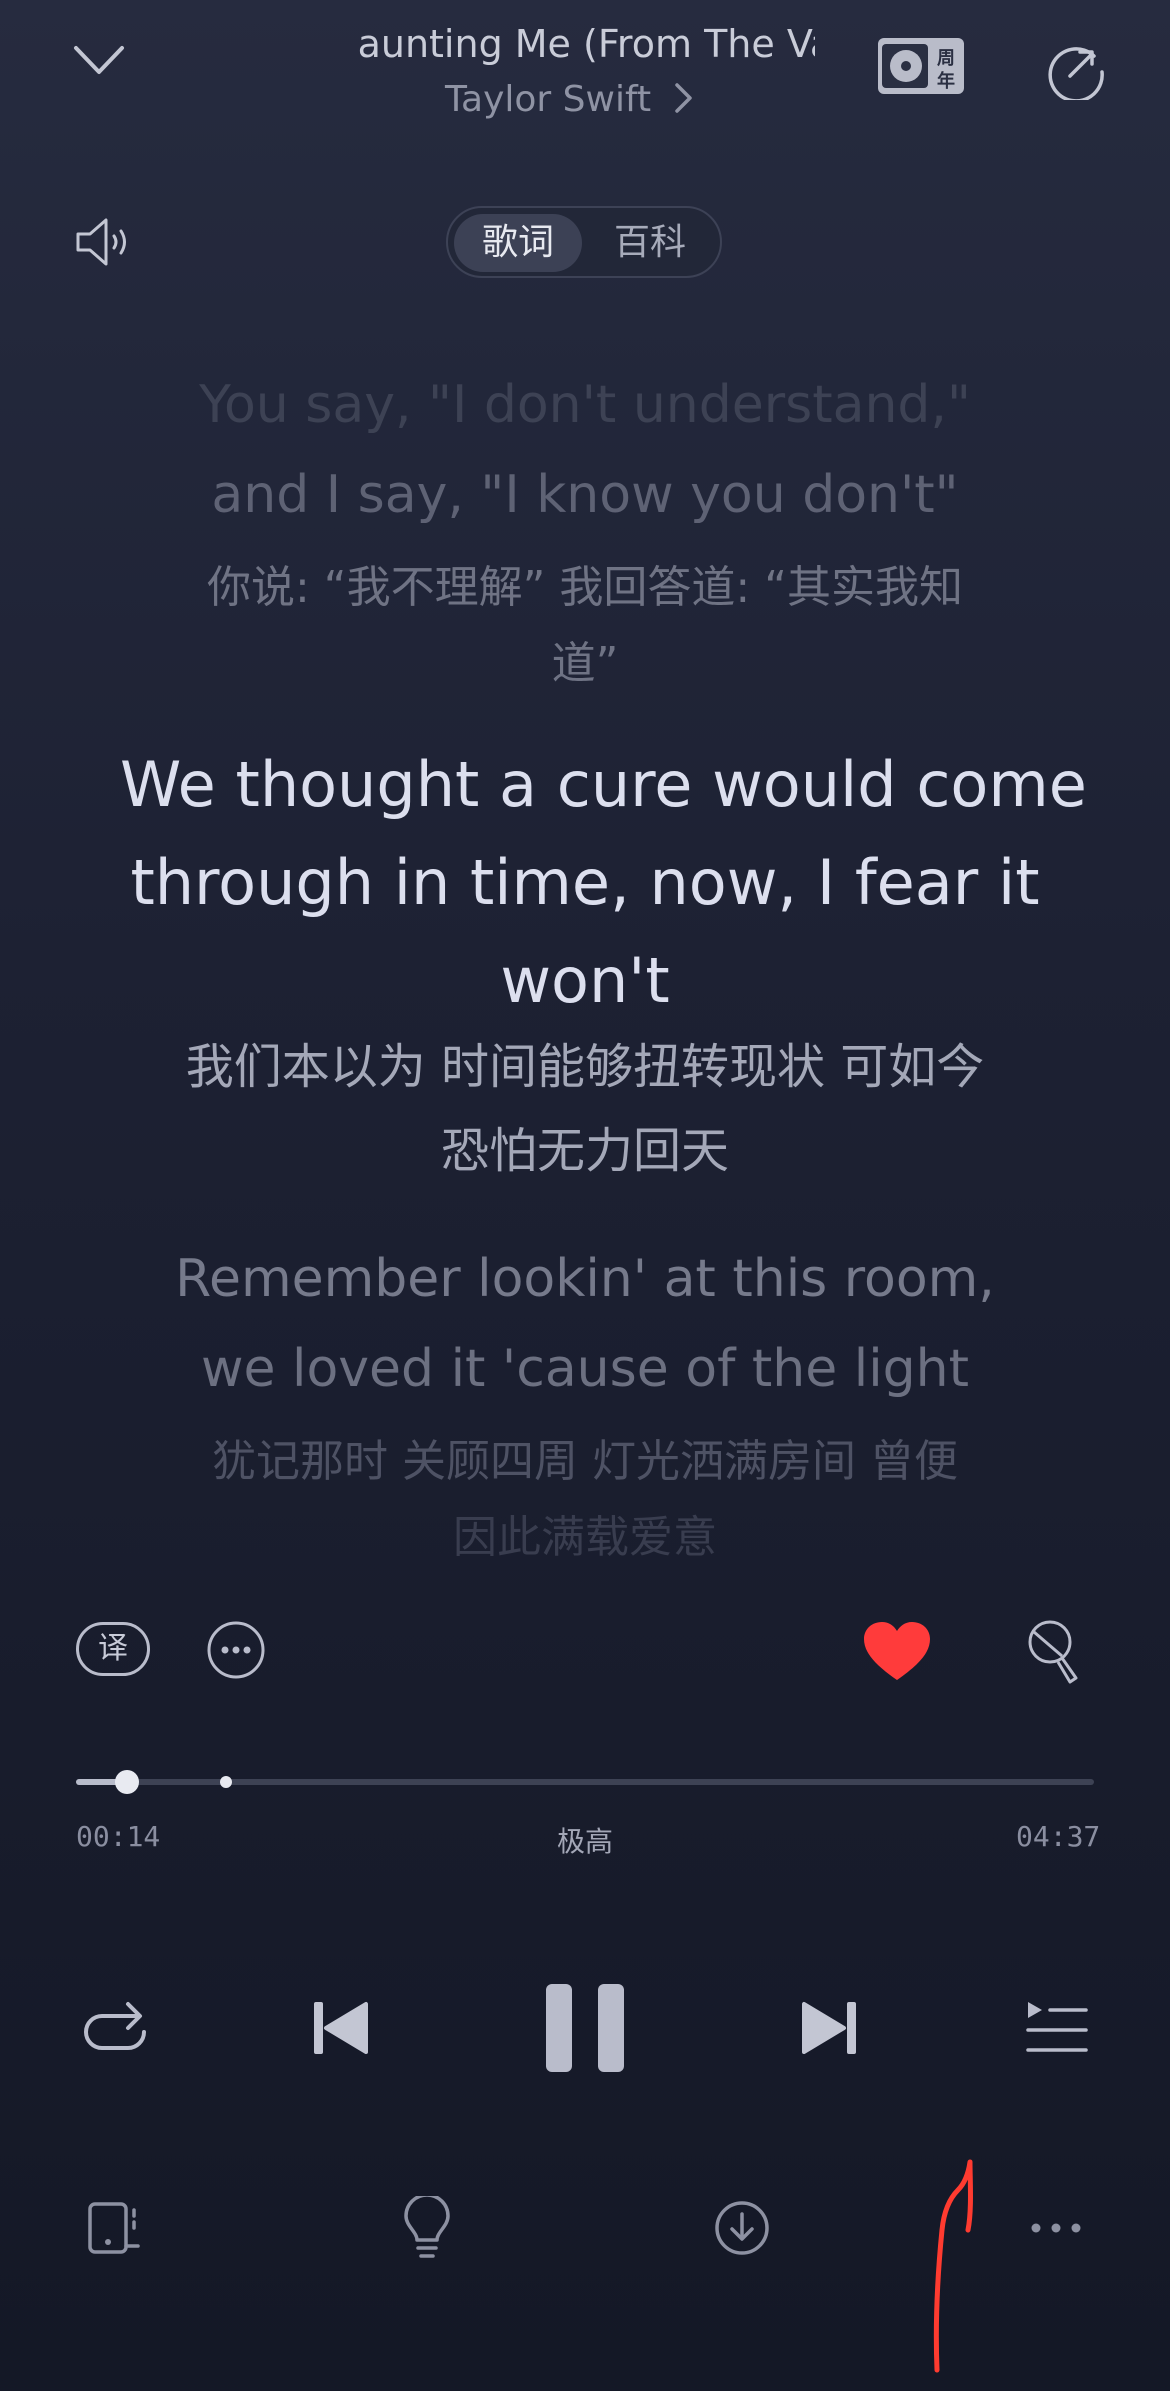 The height and width of the screenshot is (2391, 1170). Describe the element at coordinates (585, 1279) in the screenshot. I see `lyric-line-next-en: Remember lookin' at this room,` at that location.